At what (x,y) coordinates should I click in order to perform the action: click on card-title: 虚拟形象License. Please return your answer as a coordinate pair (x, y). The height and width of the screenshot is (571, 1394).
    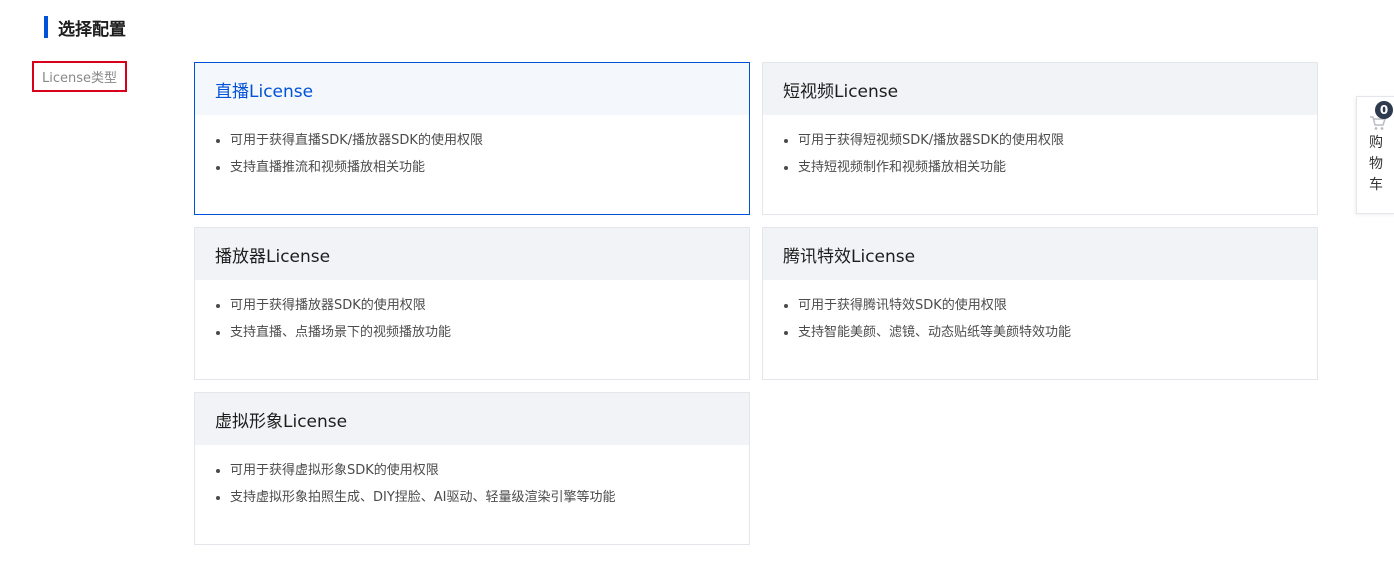
    Looking at the image, I should click on (472, 419).